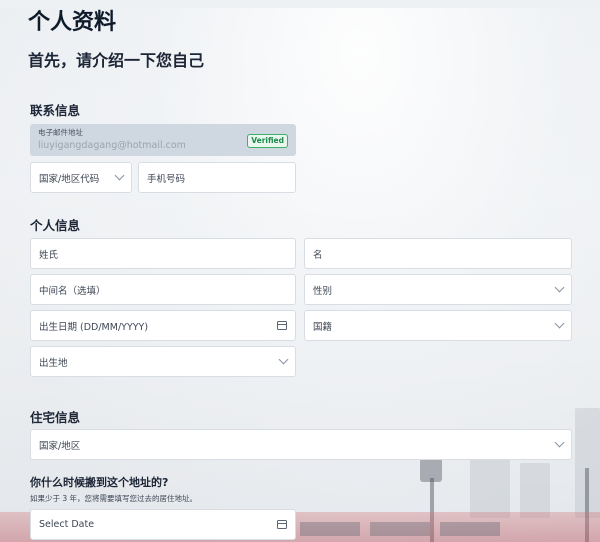 This screenshot has width=600, height=542. What do you see at coordinates (267, 141) in the screenshot?
I see `verified-badge: Verified` at bounding box center [267, 141].